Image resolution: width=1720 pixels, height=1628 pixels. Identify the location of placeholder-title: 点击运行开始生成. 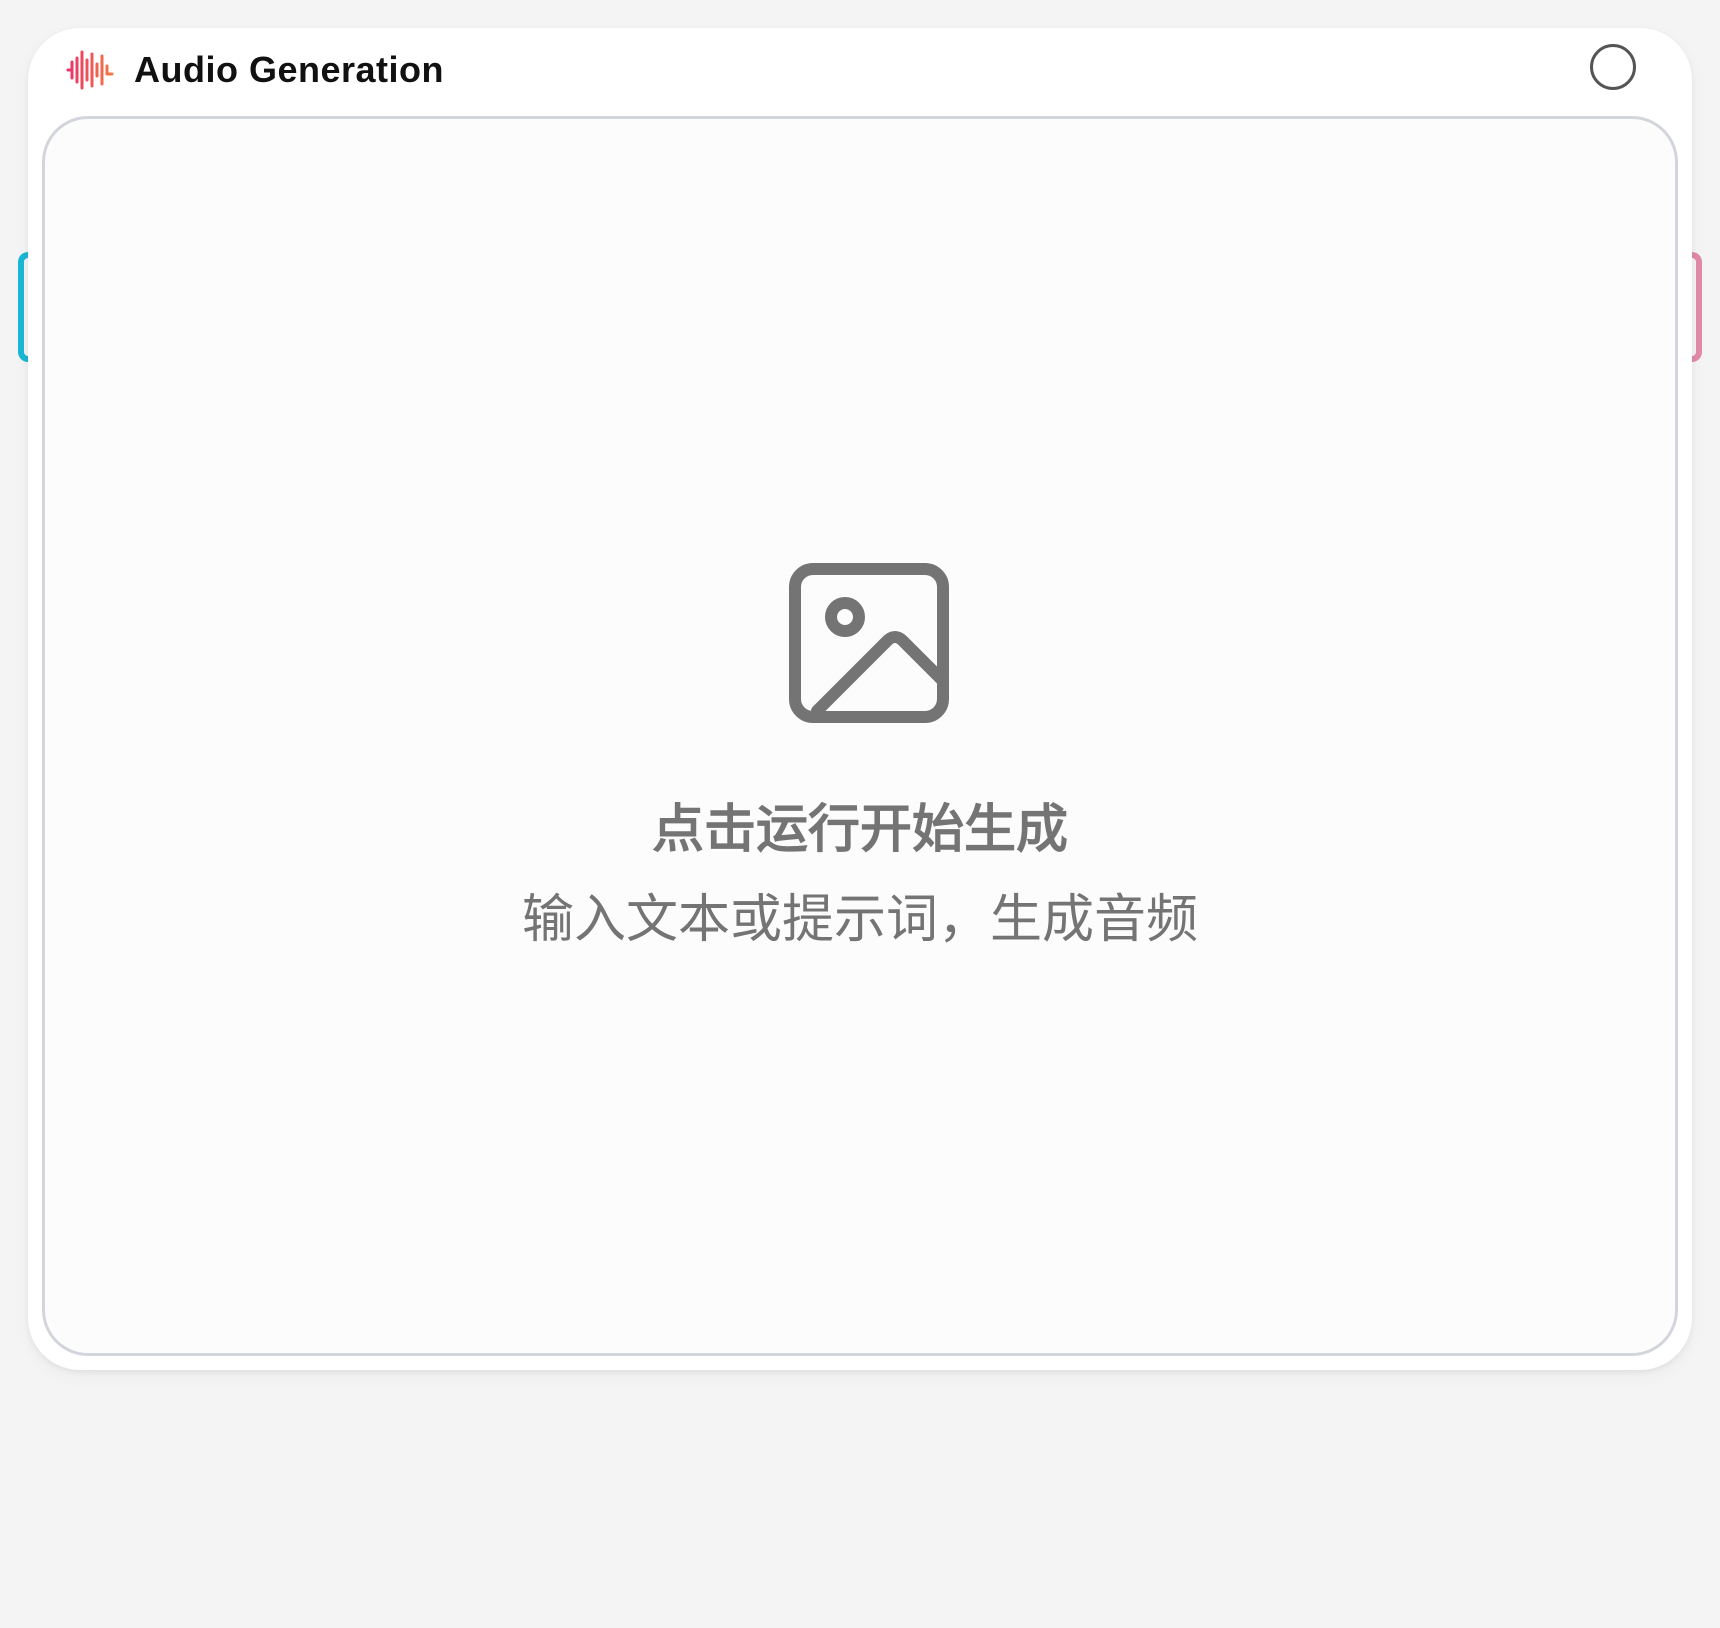
(859, 830).